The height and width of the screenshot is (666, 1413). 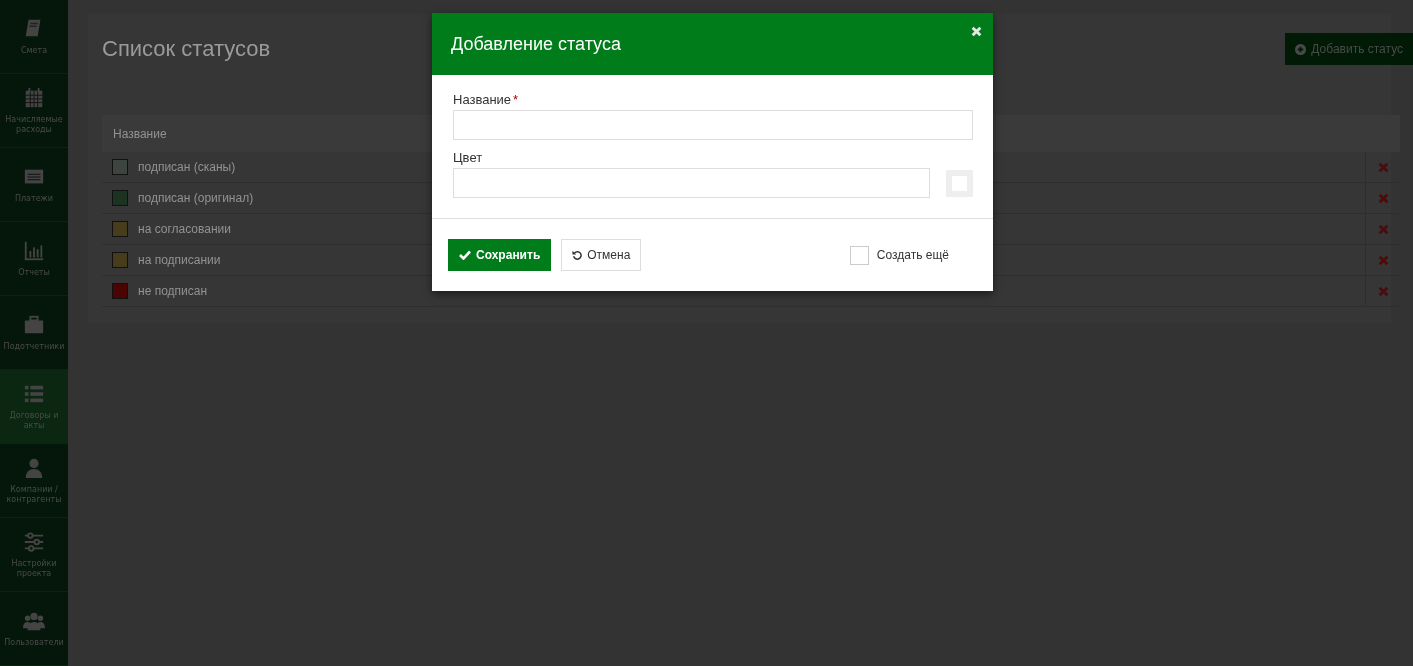 What do you see at coordinates (173, 291) in the screenshot?
I see `status-name: не подписан` at bounding box center [173, 291].